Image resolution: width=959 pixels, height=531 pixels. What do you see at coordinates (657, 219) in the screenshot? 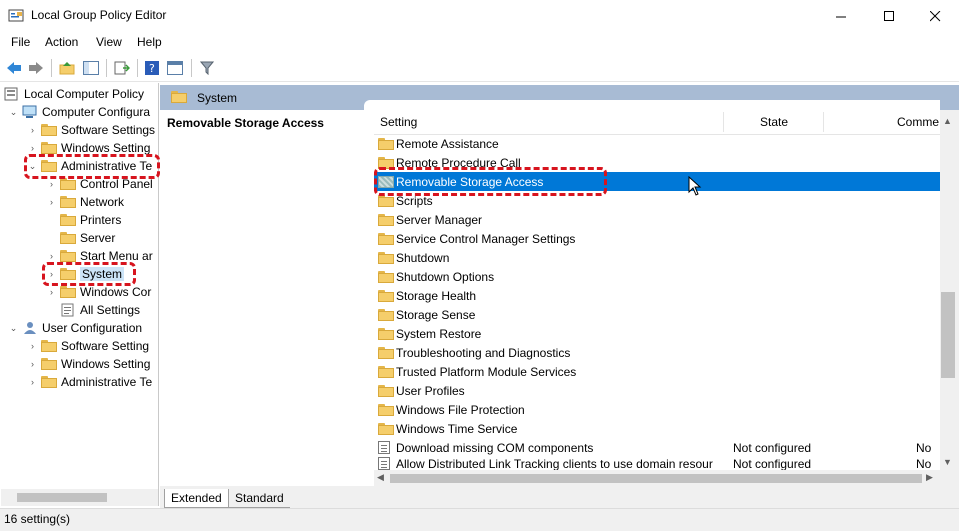
I see `table-row: Server Manager` at bounding box center [657, 219].